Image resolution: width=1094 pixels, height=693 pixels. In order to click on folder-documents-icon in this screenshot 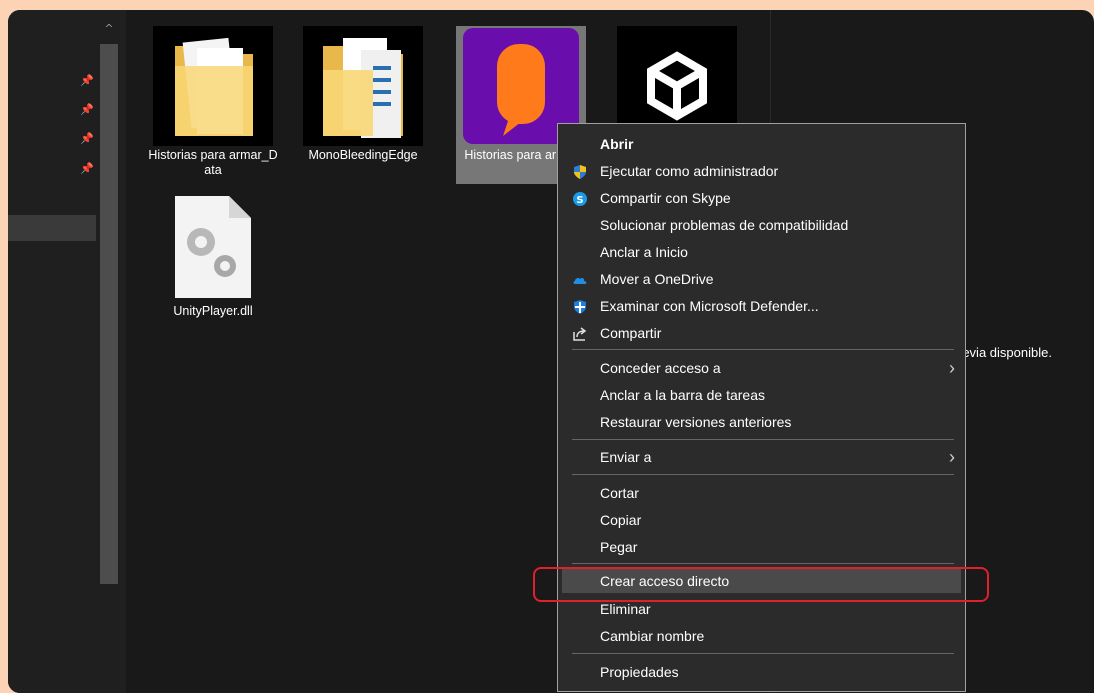, I will do `click(363, 86)`.